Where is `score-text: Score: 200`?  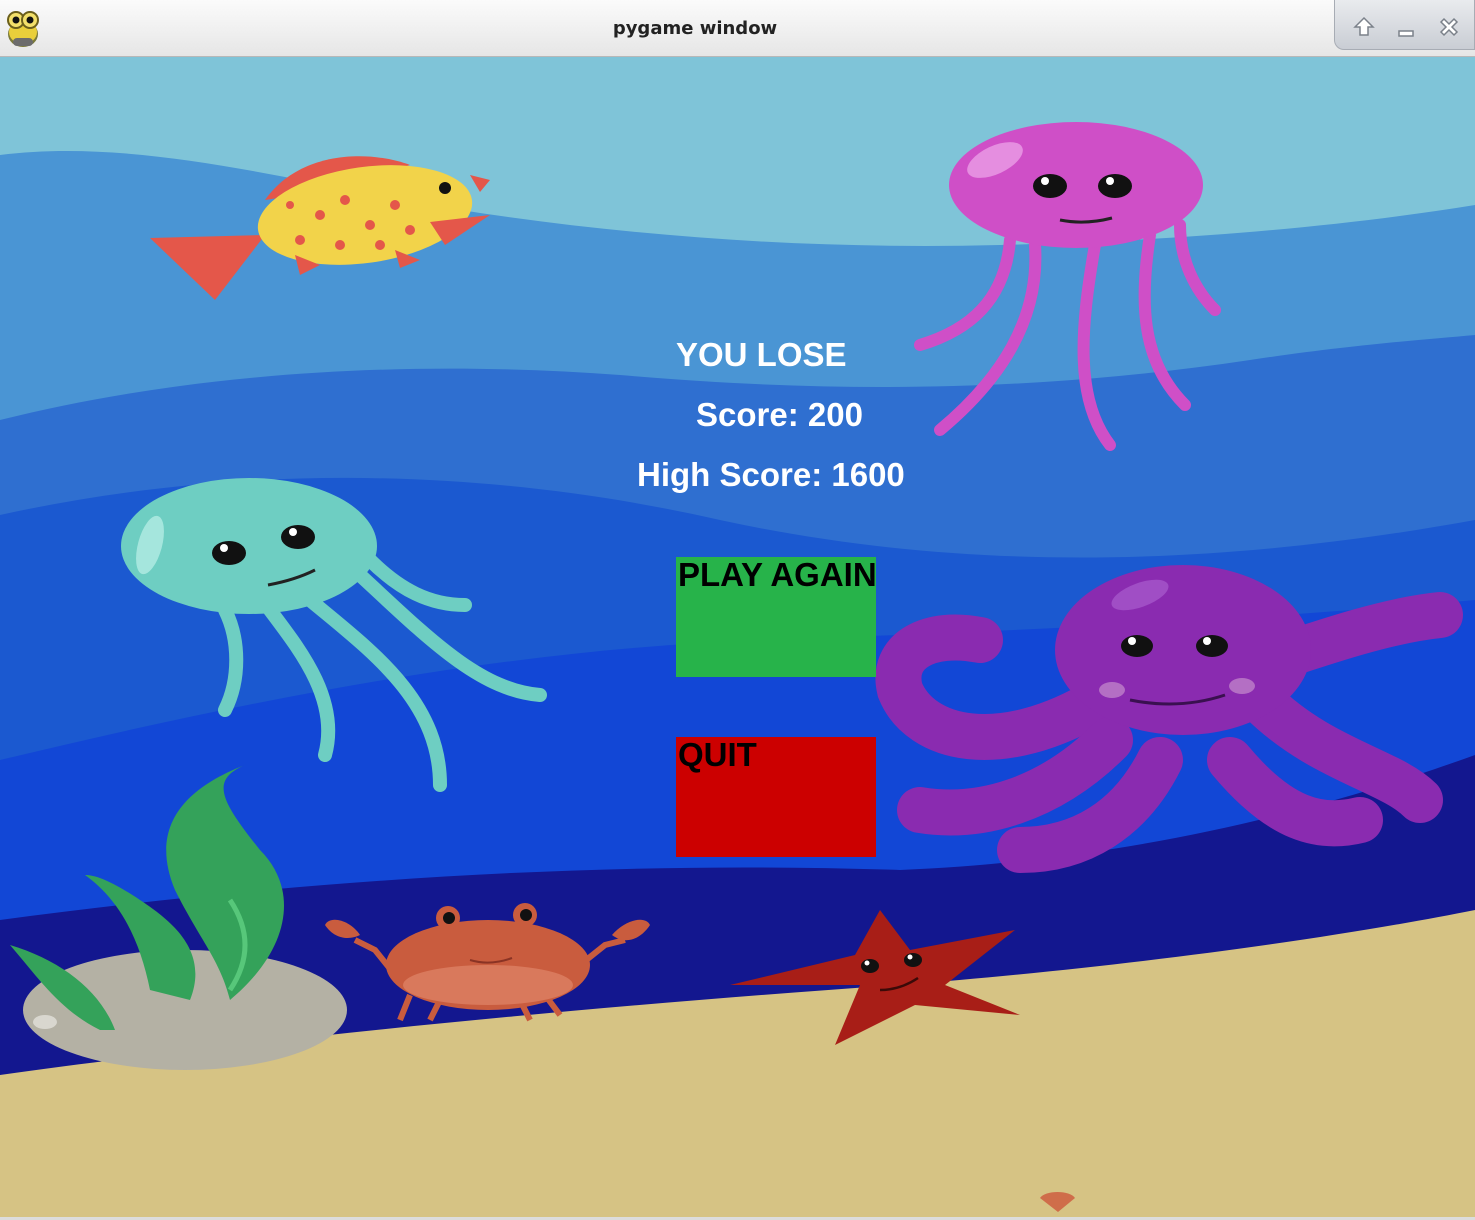
score-text: Score: 200 is located at coordinates (779, 414).